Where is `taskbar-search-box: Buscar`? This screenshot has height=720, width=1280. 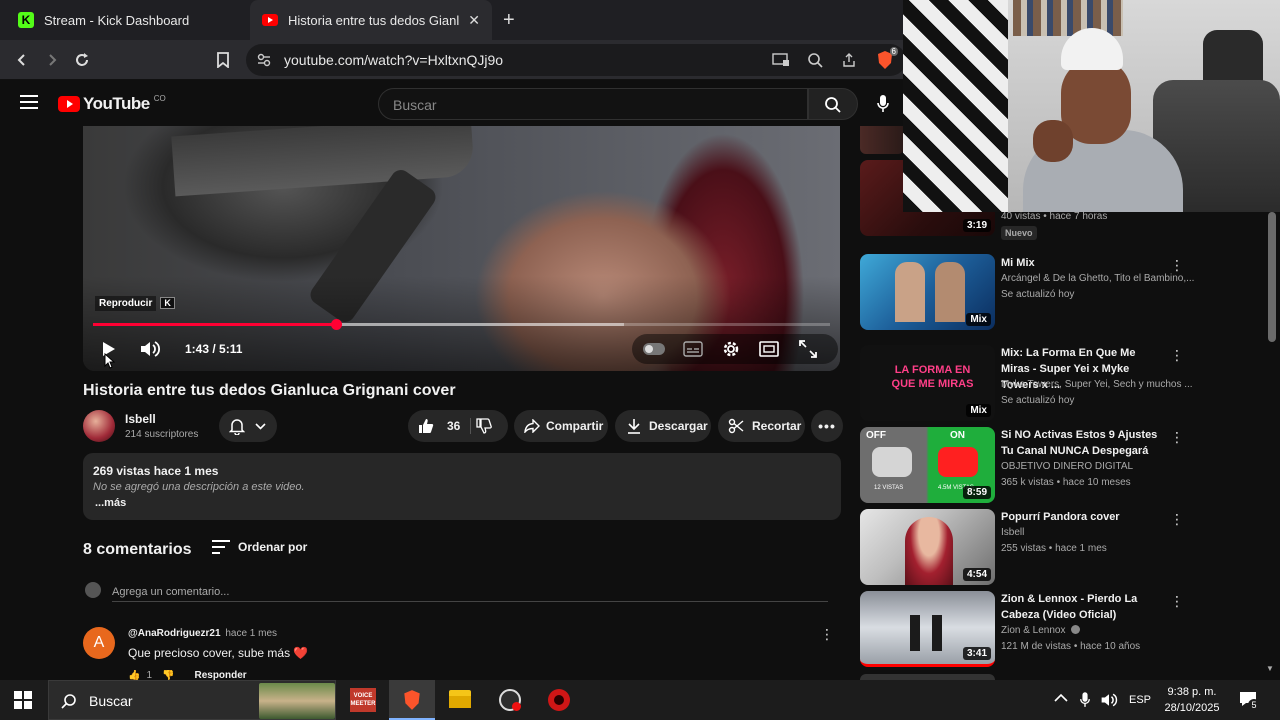
taskbar-search-box: Buscar is located at coordinates (192, 700).